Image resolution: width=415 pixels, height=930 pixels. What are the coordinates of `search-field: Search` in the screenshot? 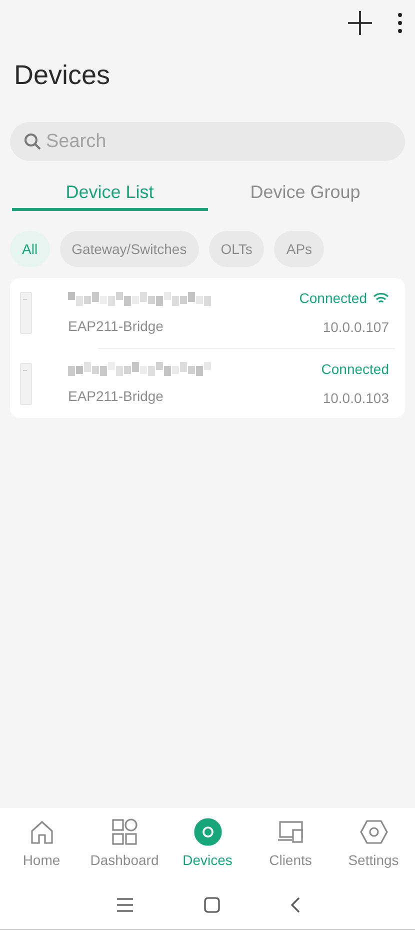 It's located at (207, 141).